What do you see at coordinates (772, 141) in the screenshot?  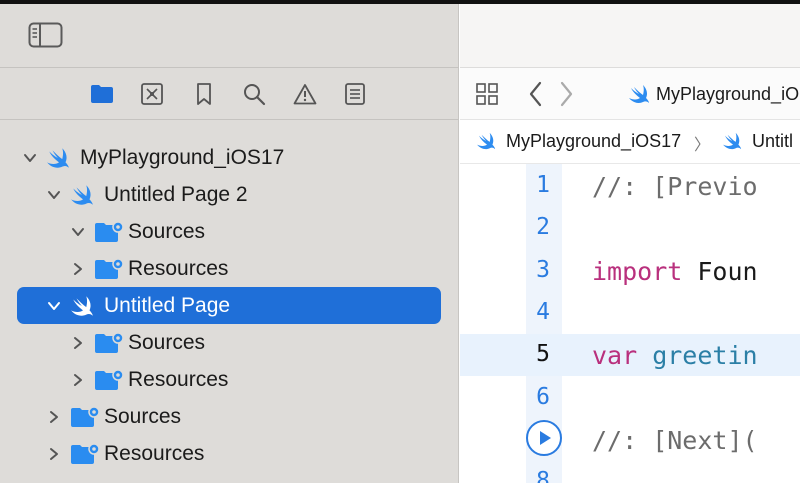 I see `breadcrumb-item-page: Untitl` at bounding box center [772, 141].